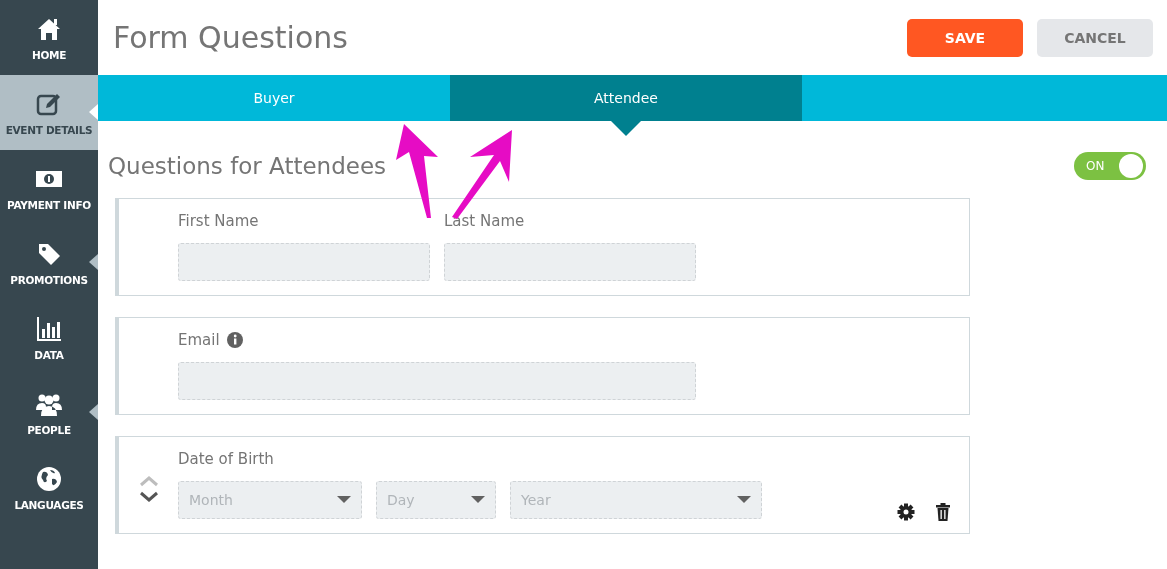  What do you see at coordinates (248, 166) in the screenshot?
I see `section-title: Questions for Attendees` at bounding box center [248, 166].